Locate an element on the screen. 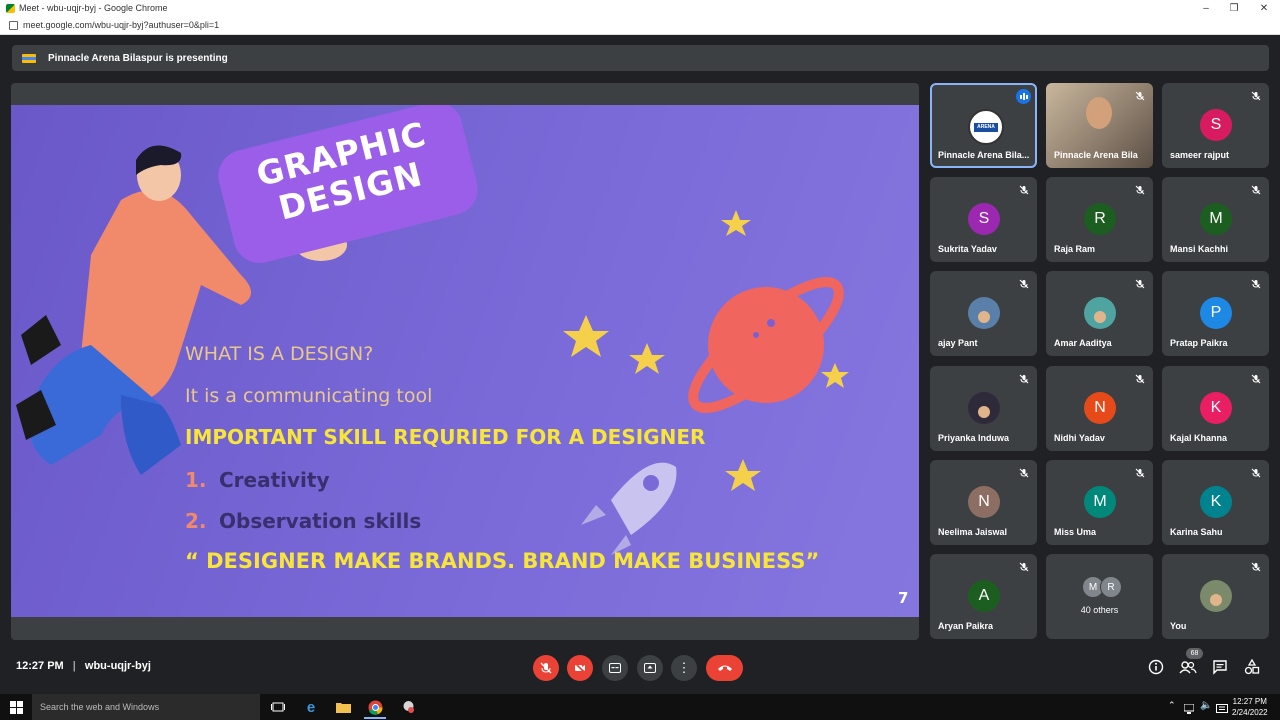  chrome-icon is located at coordinates (375, 707).